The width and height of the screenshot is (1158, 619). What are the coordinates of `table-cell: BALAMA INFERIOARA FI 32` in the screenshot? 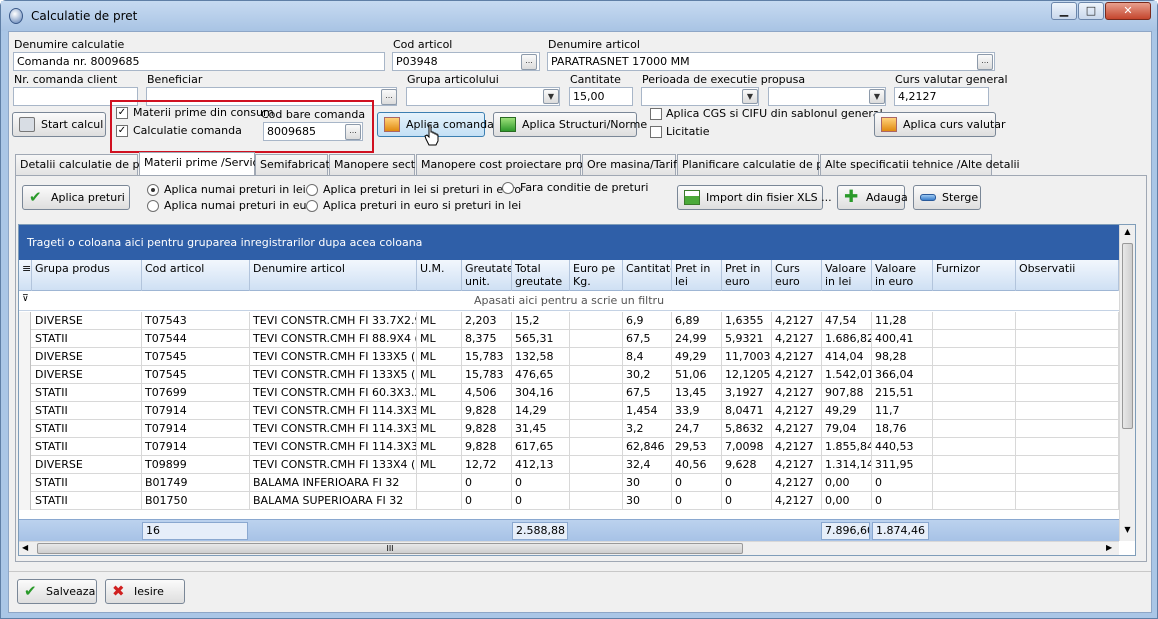 It's located at (333, 483).